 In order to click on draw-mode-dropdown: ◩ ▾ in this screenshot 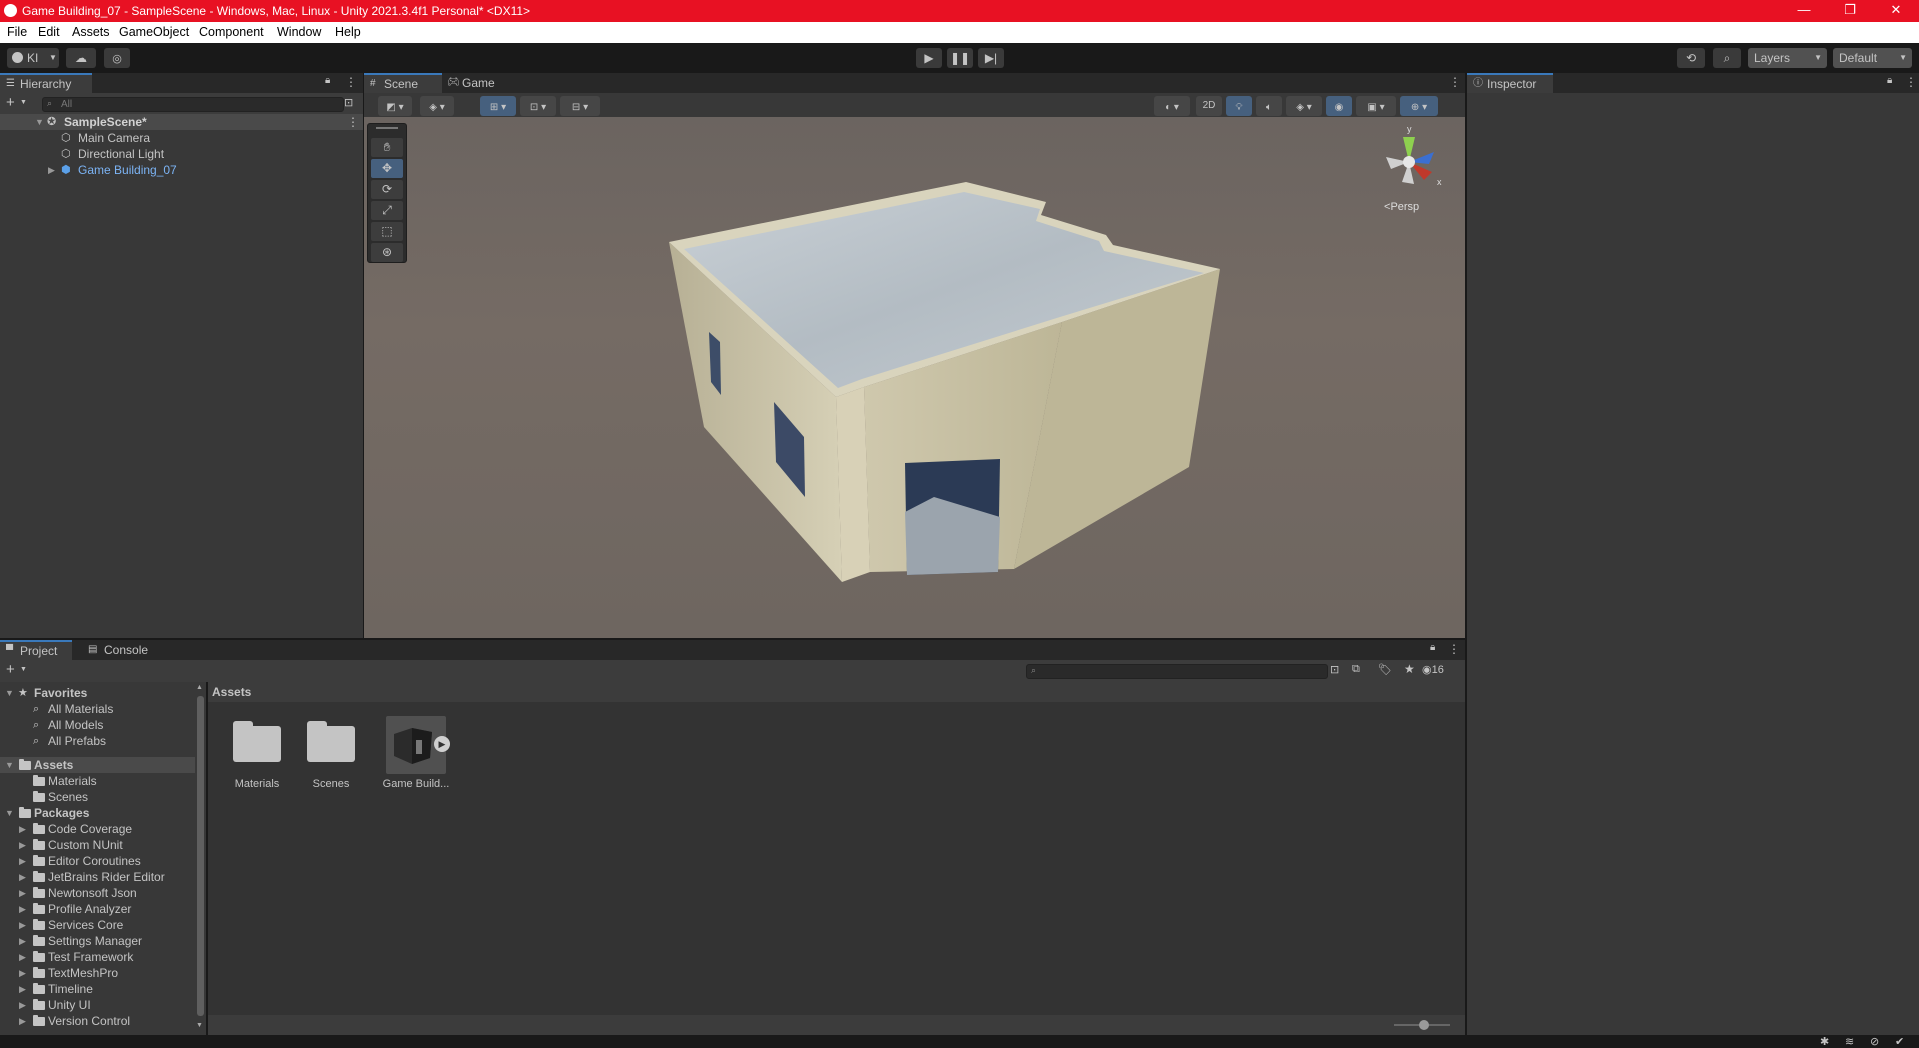, I will do `click(395, 106)`.